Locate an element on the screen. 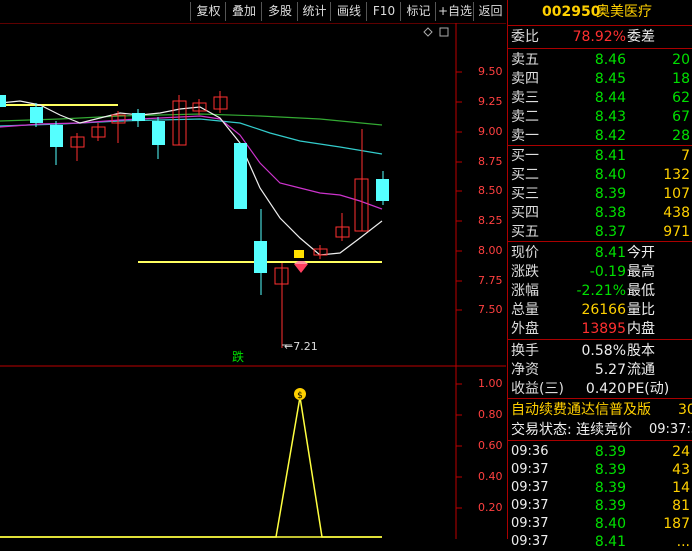 This screenshot has width=692, height=551. mark-button: 标记 is located at coordinates (418, 11).